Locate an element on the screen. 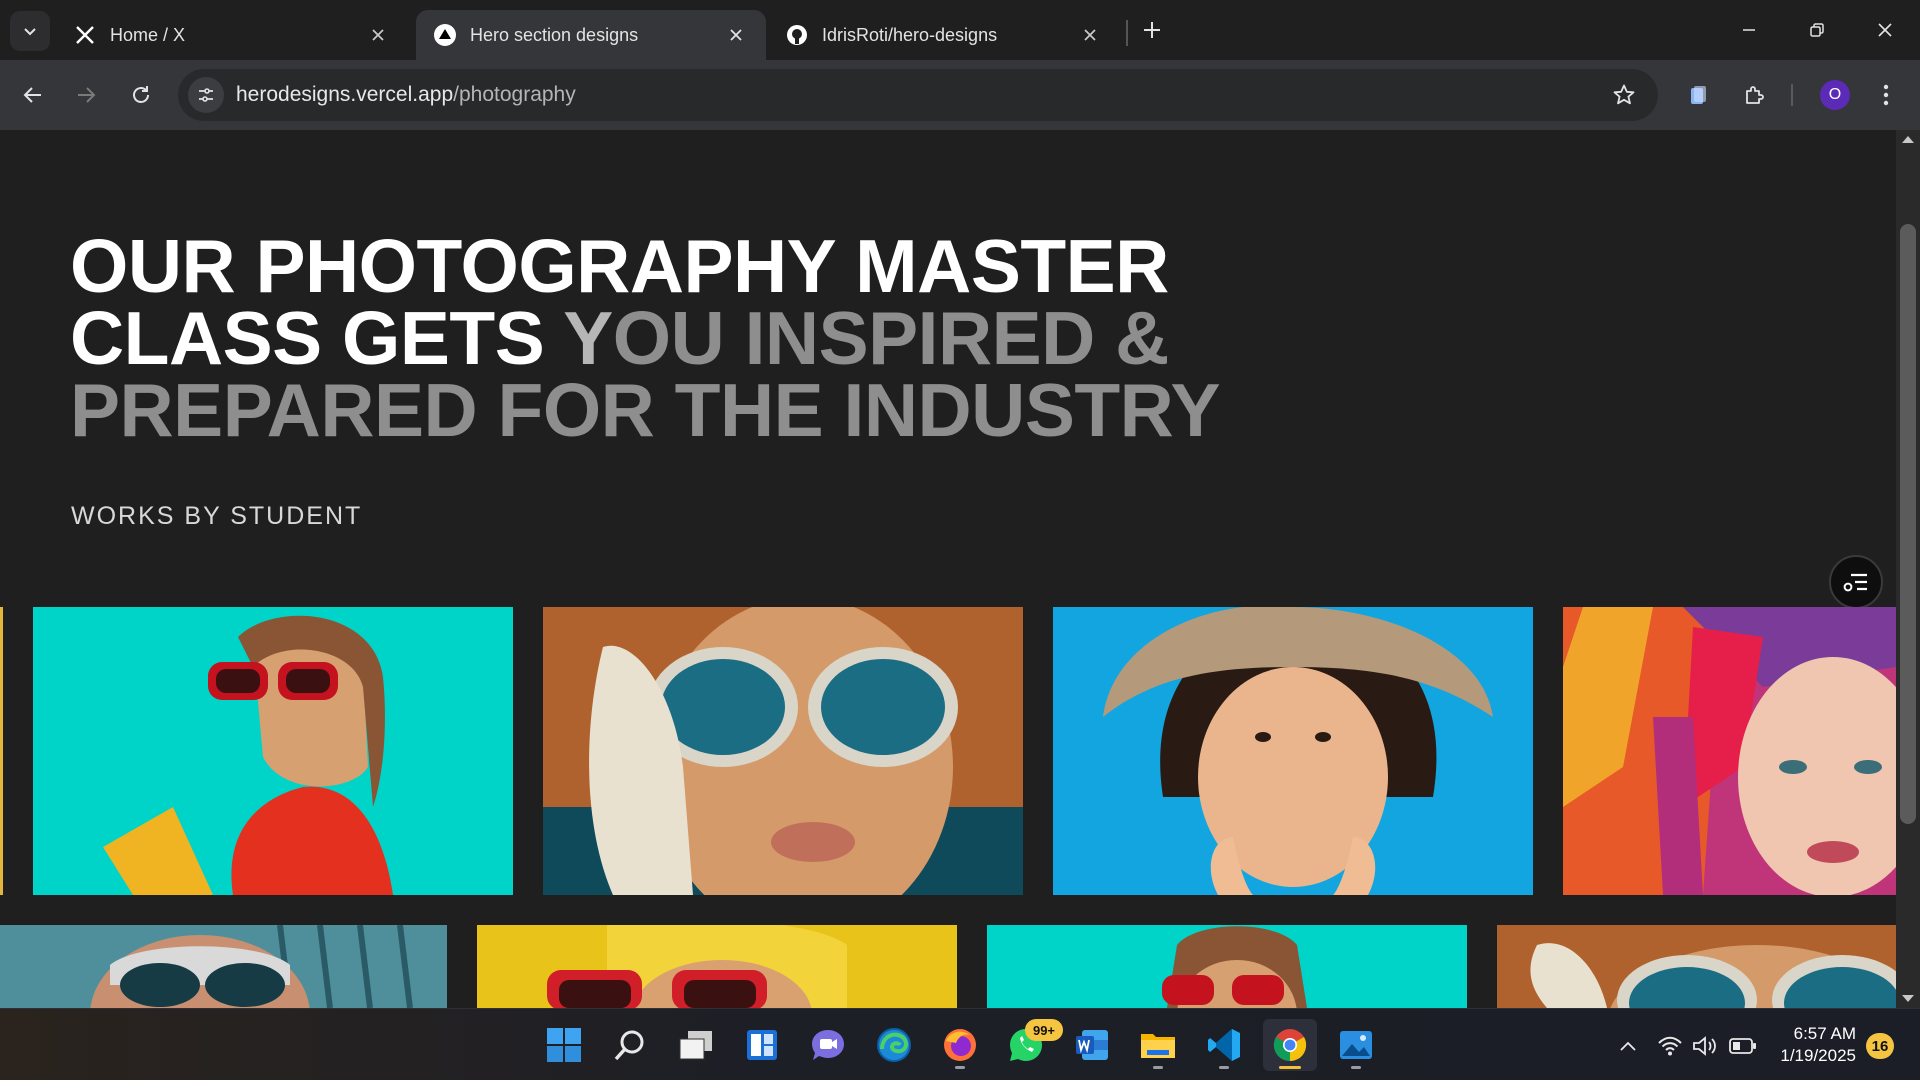 This screenshot has height=1080, width=1920. kebab-menu-icon is located at coordinates (1886, 95).